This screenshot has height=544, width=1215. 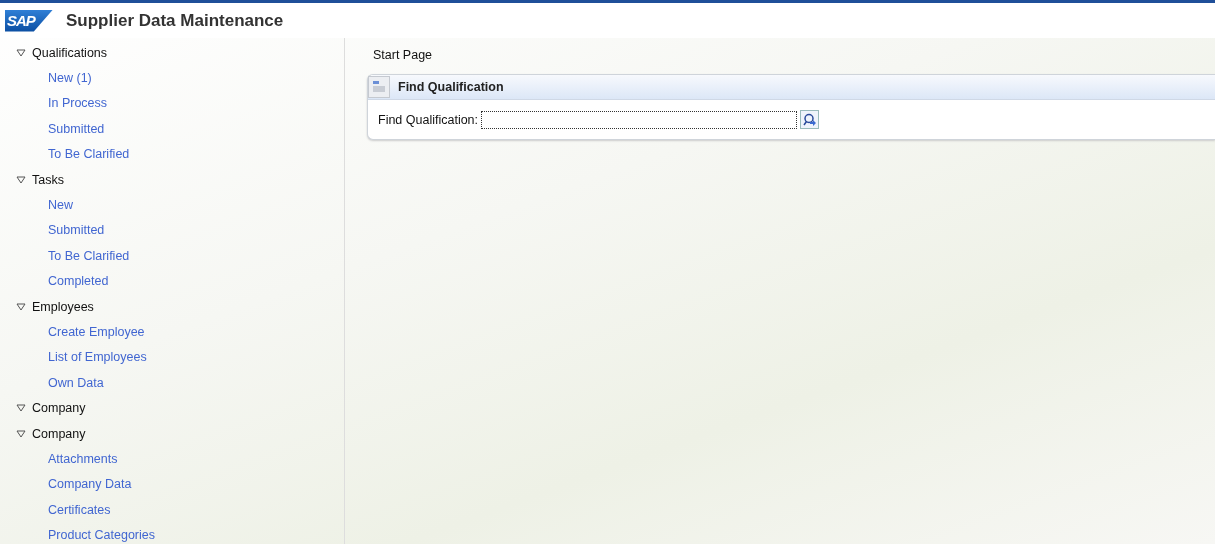 What do you see at coordinates (78, 281) in the screenshot?
I see `nav-link: Completed` at bounding box center [78, 281].